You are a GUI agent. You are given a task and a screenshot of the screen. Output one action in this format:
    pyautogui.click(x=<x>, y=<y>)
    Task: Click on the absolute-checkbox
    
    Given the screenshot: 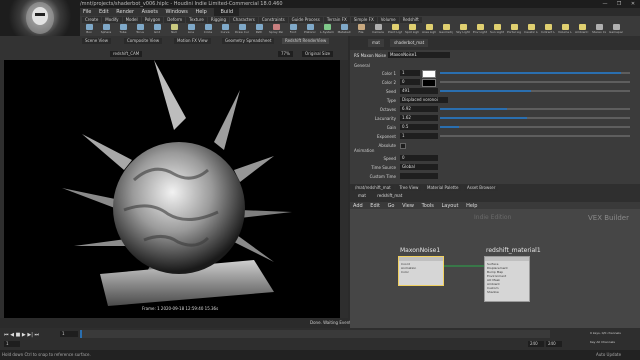 What is the action you would take?
    pyautogui.click(x=403, y=146)
    